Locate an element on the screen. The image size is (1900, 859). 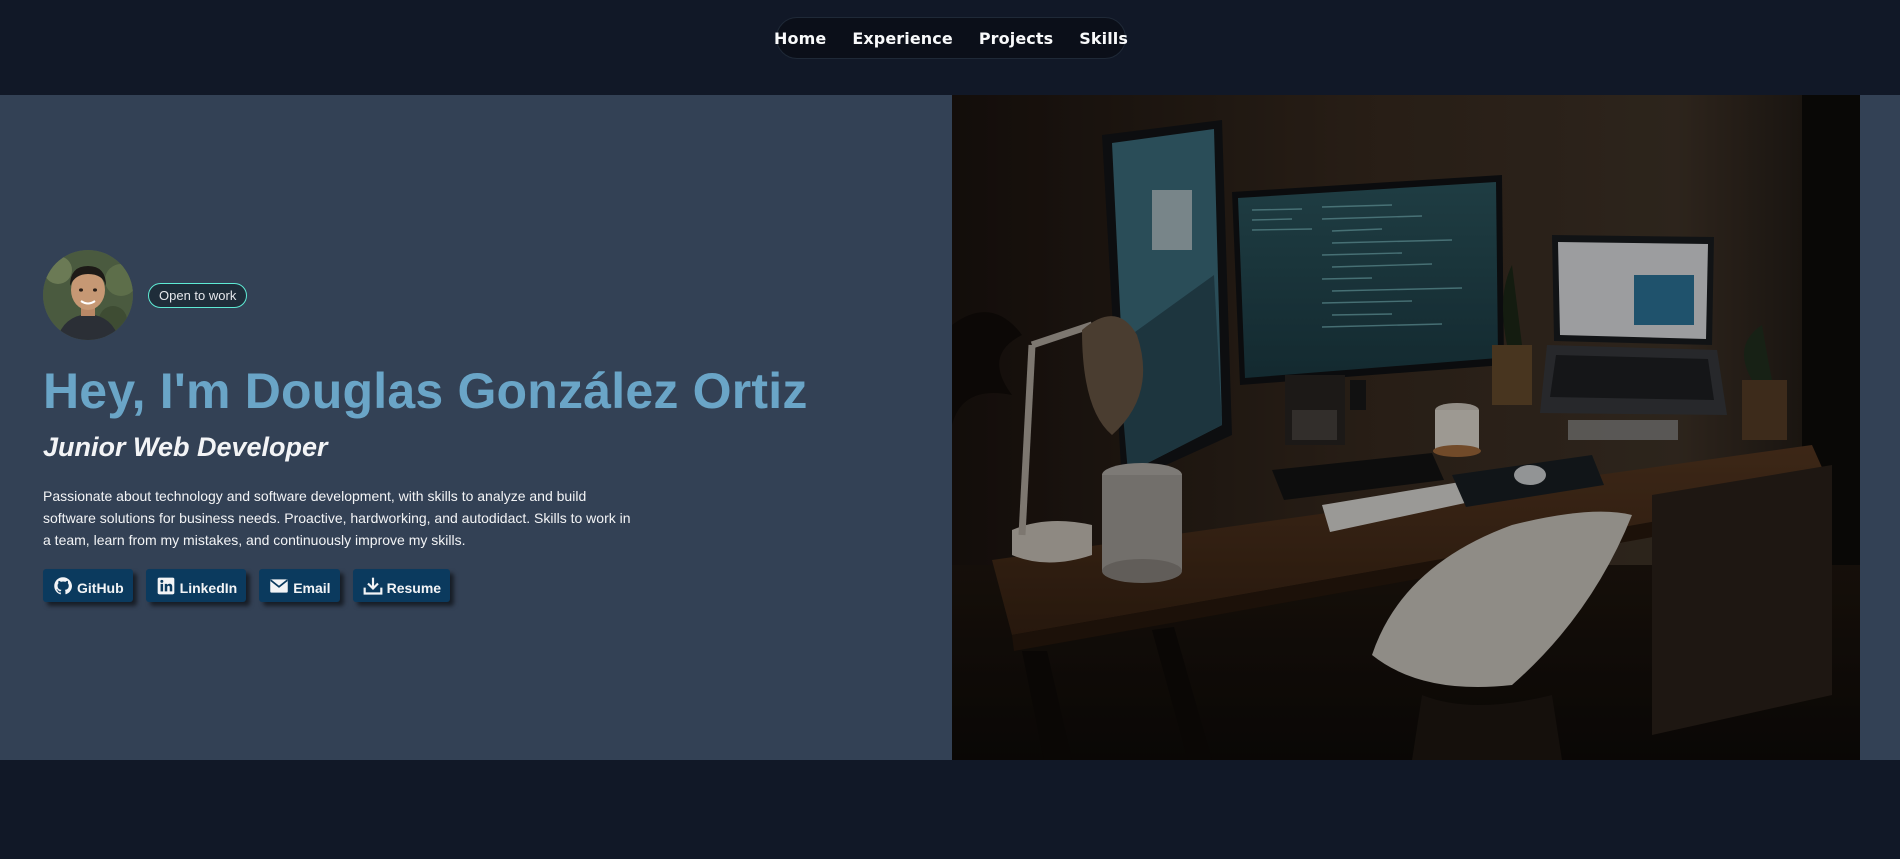
linkedin-button: LinkedIn is located at coordinates (196, 585).